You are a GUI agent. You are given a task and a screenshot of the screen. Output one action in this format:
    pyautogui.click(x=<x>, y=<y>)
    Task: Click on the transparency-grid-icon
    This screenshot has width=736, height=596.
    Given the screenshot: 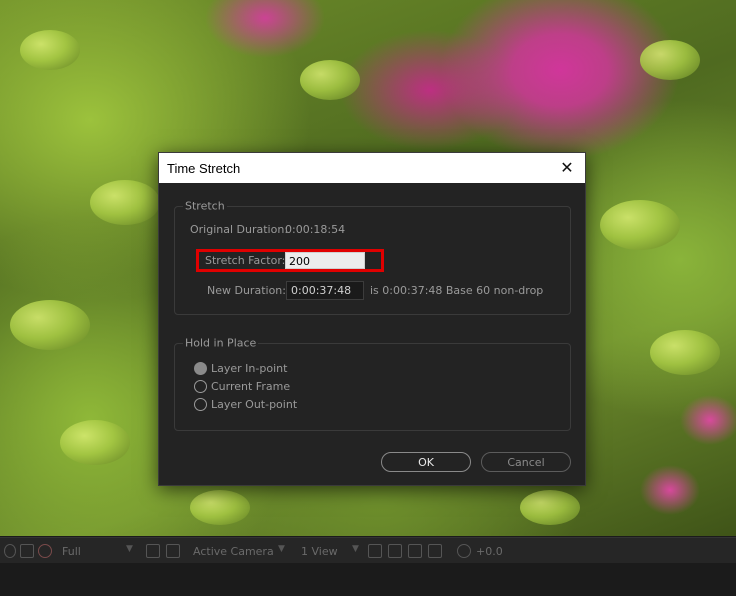 What is the action you would take?
    pyautogui.click(x=173, y=551)
    